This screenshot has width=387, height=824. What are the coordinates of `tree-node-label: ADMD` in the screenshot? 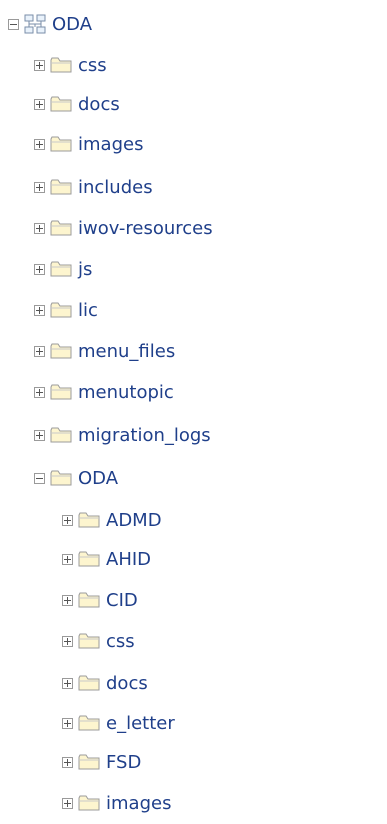 It's located at (134, 520).